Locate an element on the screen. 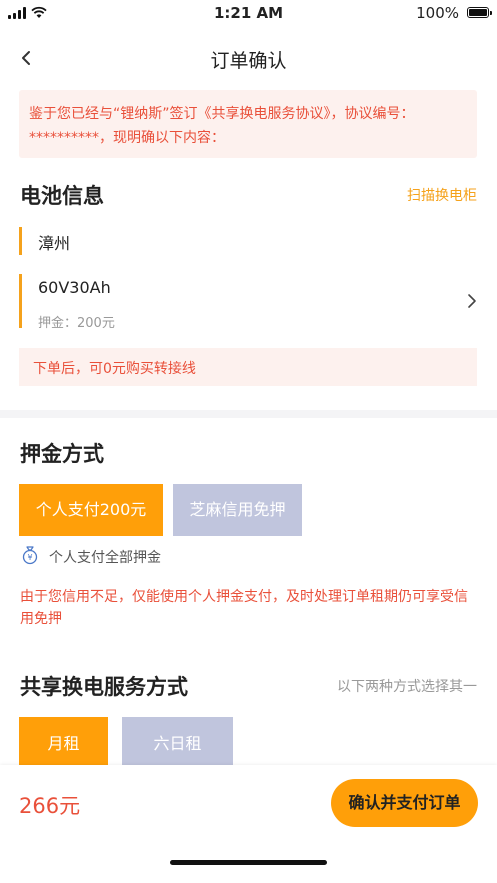  city-marker is located at coordinates (20, 241).